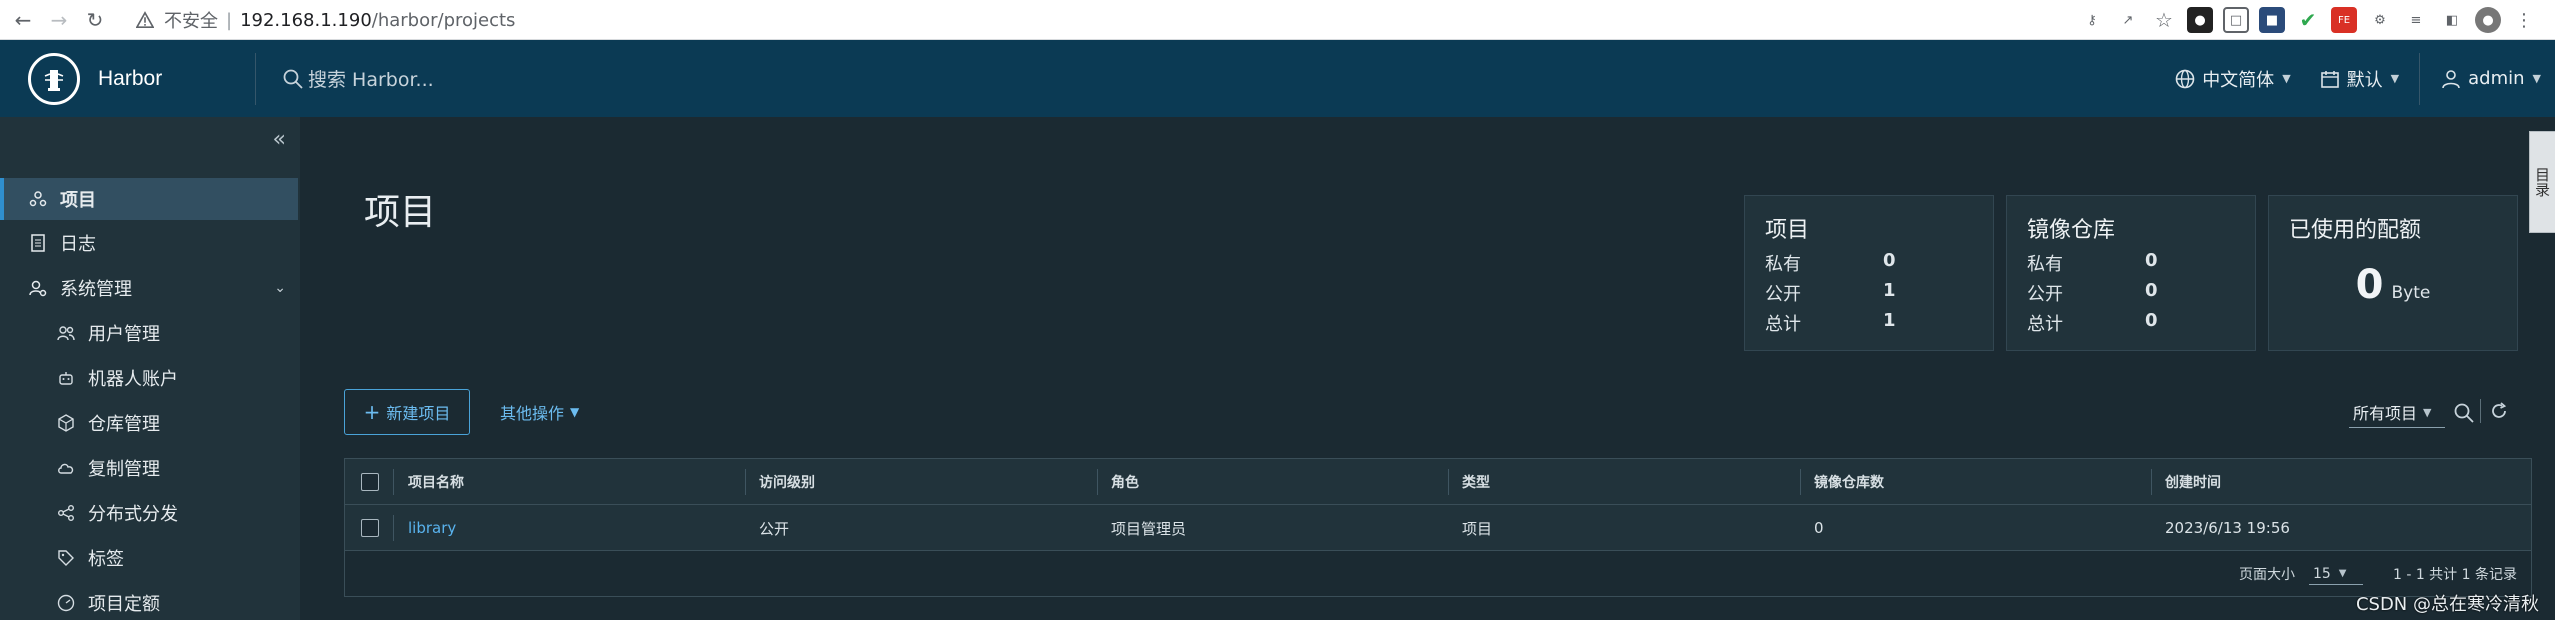 This screenshot has width=2555, height=620. Describe the element at coordinates (2496, 78) in the screenshot. I see `user-name: admin` at that location.